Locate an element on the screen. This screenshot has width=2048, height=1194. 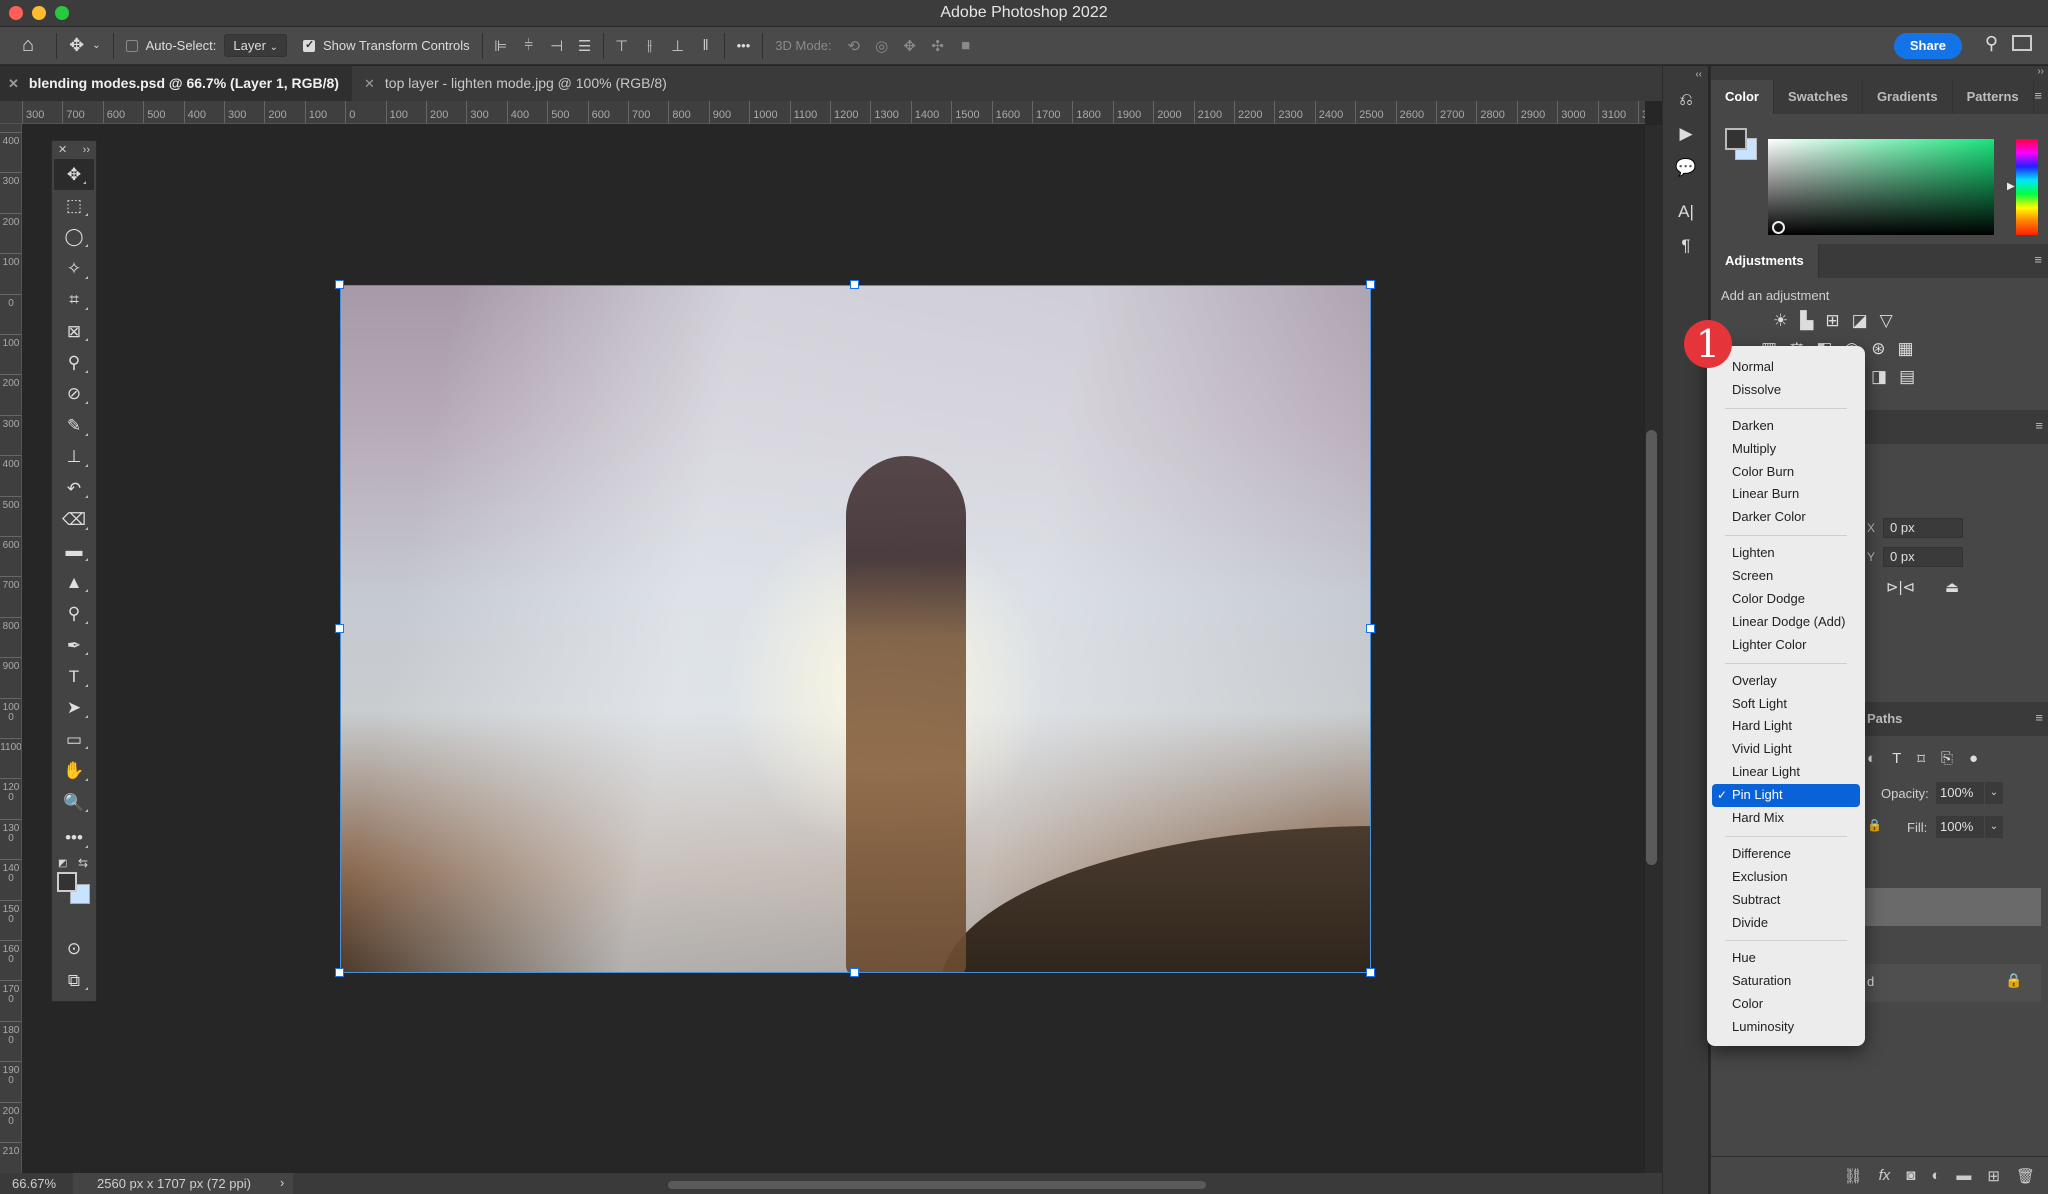
fx-icon: fx is located at coordinates (1885, 1175).